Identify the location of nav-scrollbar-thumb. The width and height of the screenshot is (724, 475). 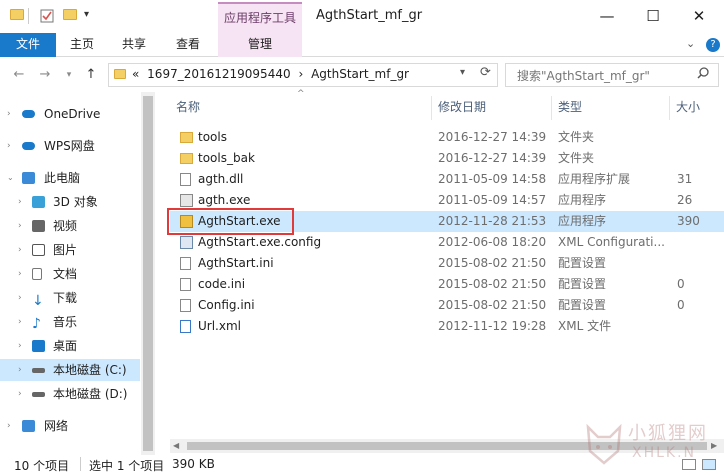
(148, 273).